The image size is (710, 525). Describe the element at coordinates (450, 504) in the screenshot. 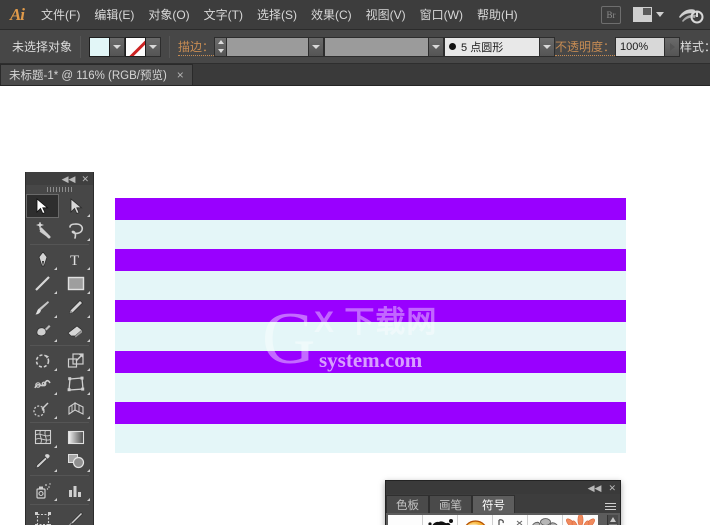

I see `tab-brushes: 画笔` at that location.